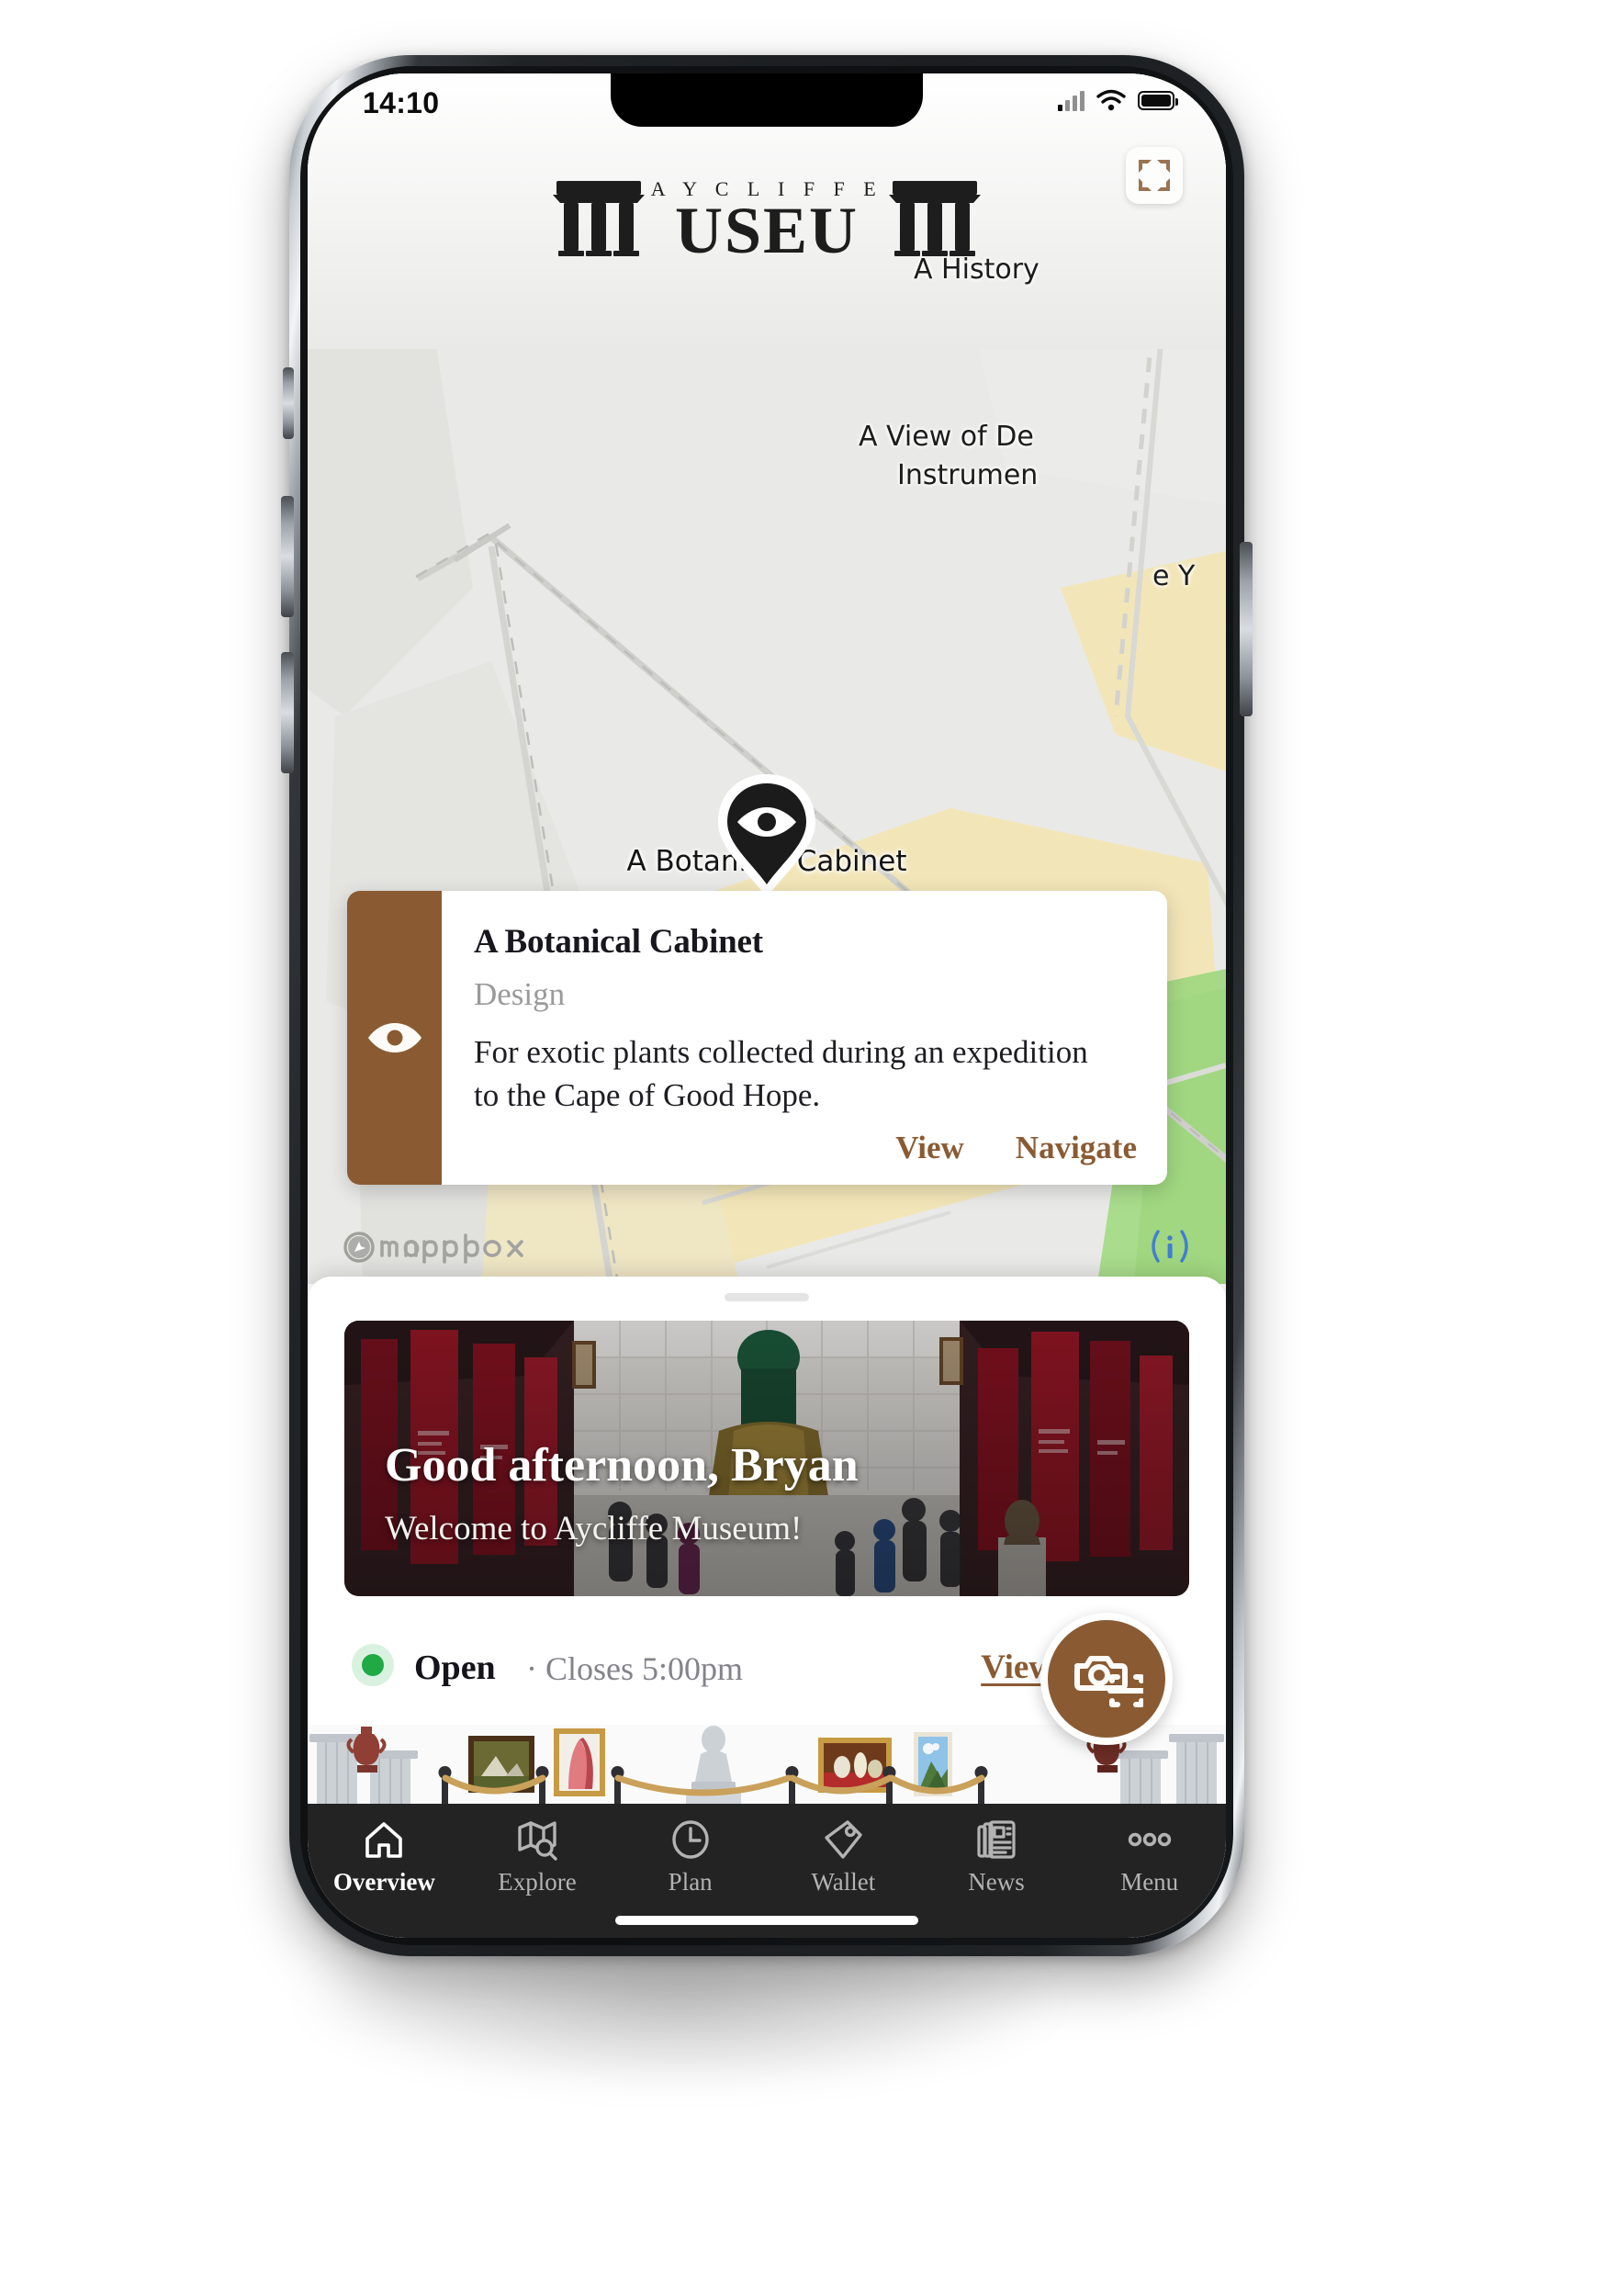 This screenshot has height=2296, width=1607. I want to click on tag-icon, so click(843, 1839).